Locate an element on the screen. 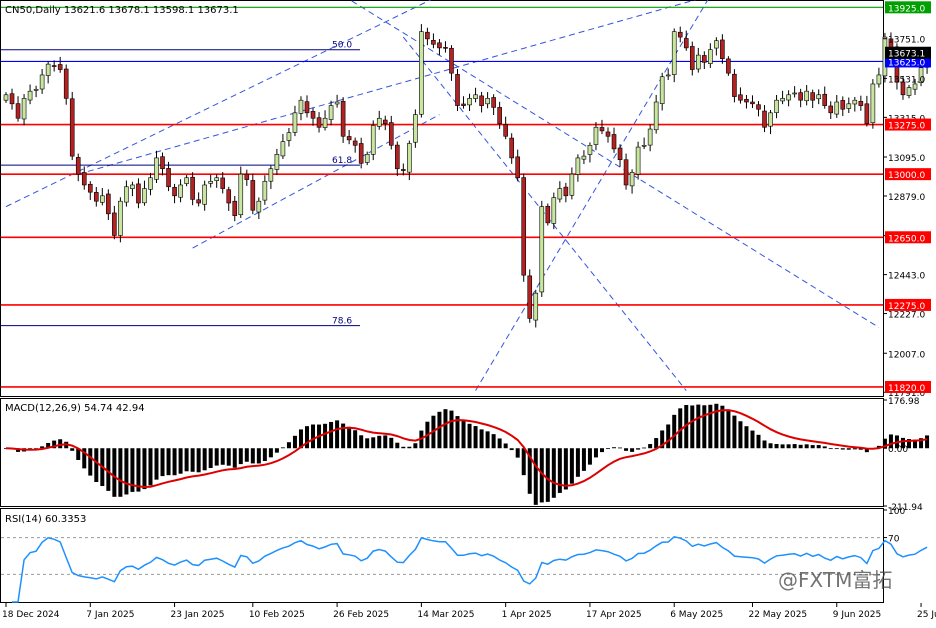 The image size is (936, 628). date-tick-label: 26 Feb 2025 is located at coordinates (361, 615).